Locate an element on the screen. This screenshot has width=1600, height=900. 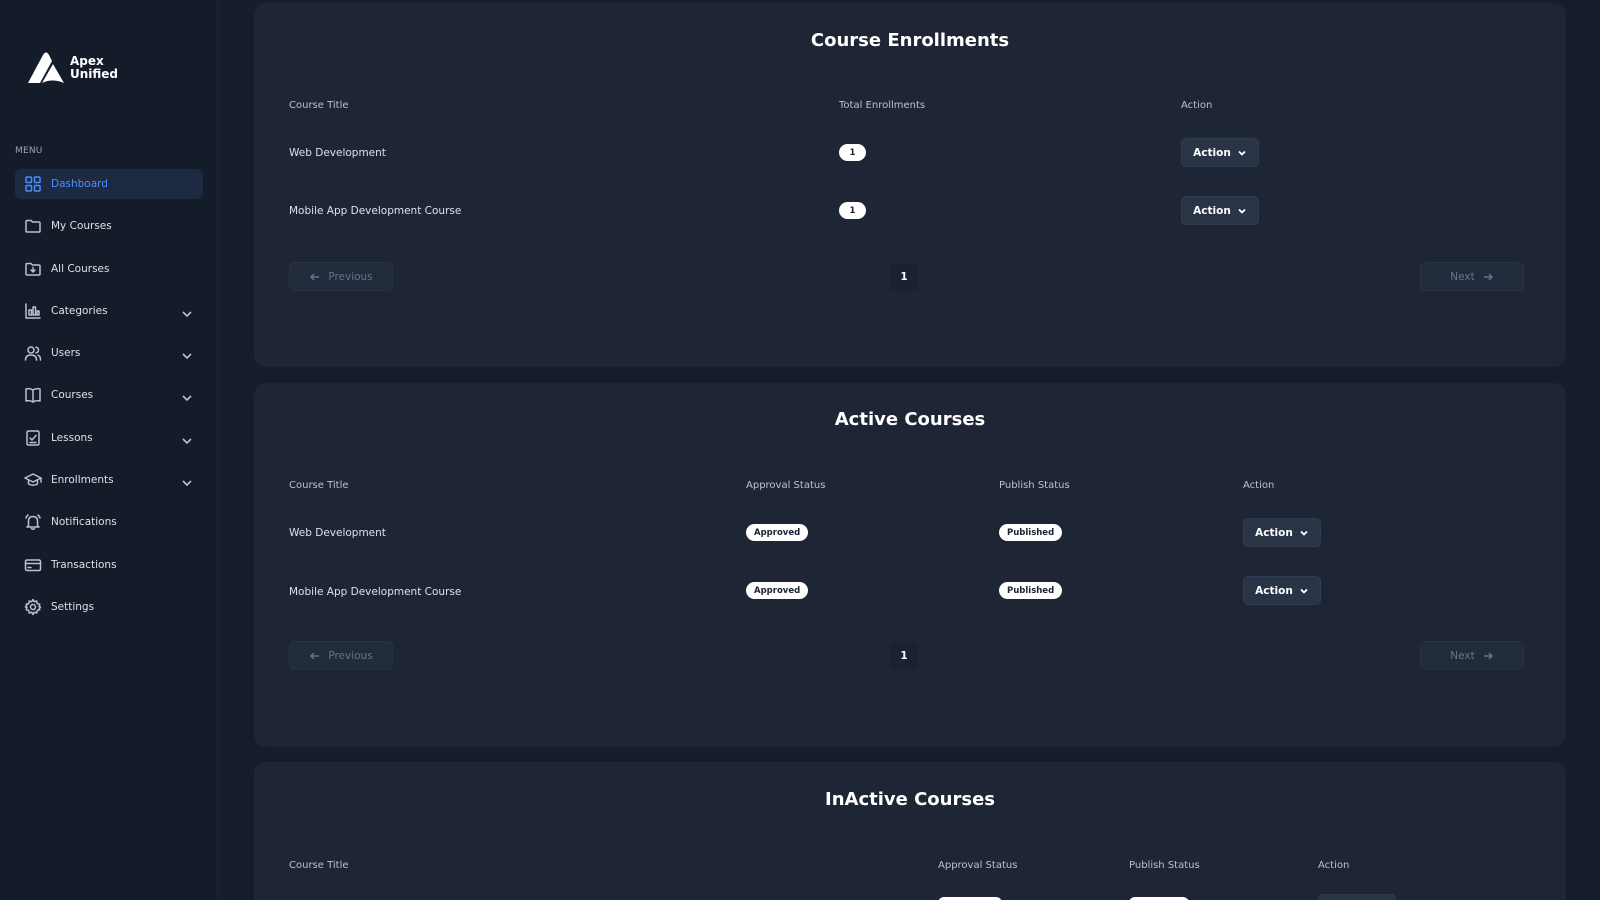
gear-icon is located at coordinates (33, 607).